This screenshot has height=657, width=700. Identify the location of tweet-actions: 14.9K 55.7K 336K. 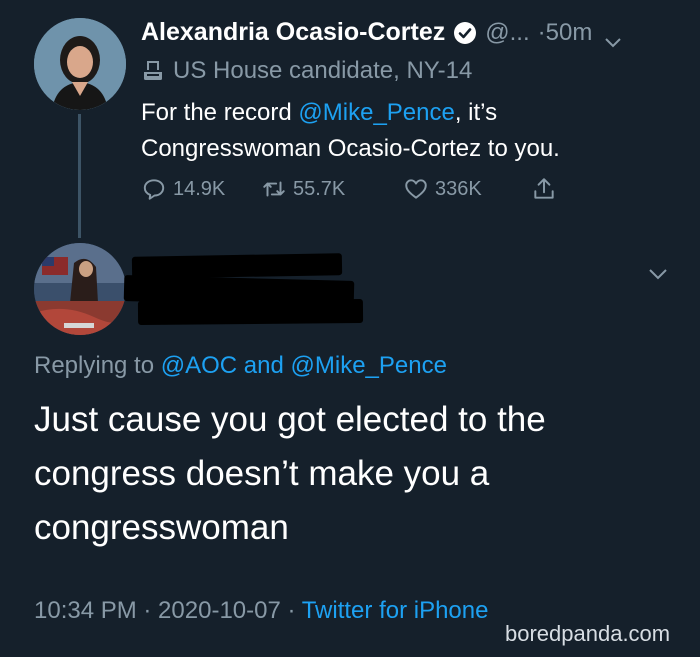
(352, 189).